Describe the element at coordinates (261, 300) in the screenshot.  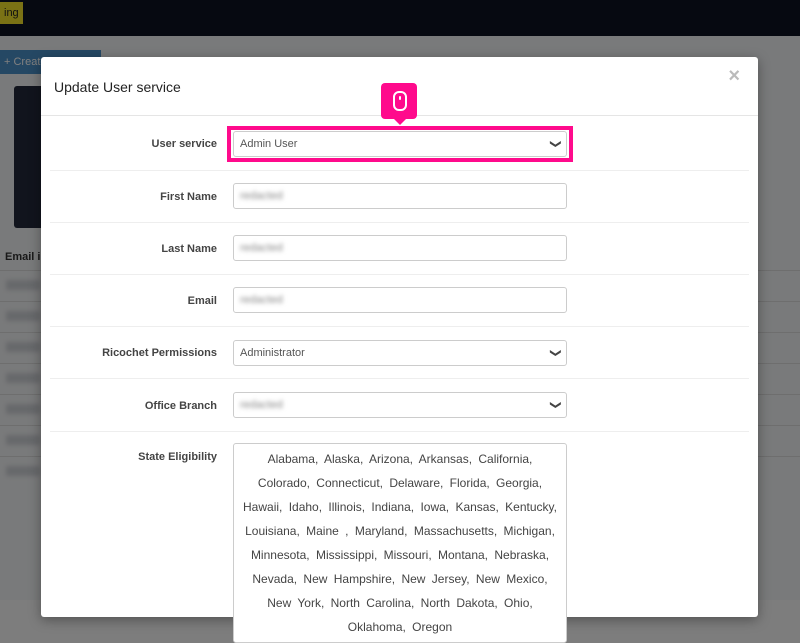
I see `email-value: redacted` at that location.